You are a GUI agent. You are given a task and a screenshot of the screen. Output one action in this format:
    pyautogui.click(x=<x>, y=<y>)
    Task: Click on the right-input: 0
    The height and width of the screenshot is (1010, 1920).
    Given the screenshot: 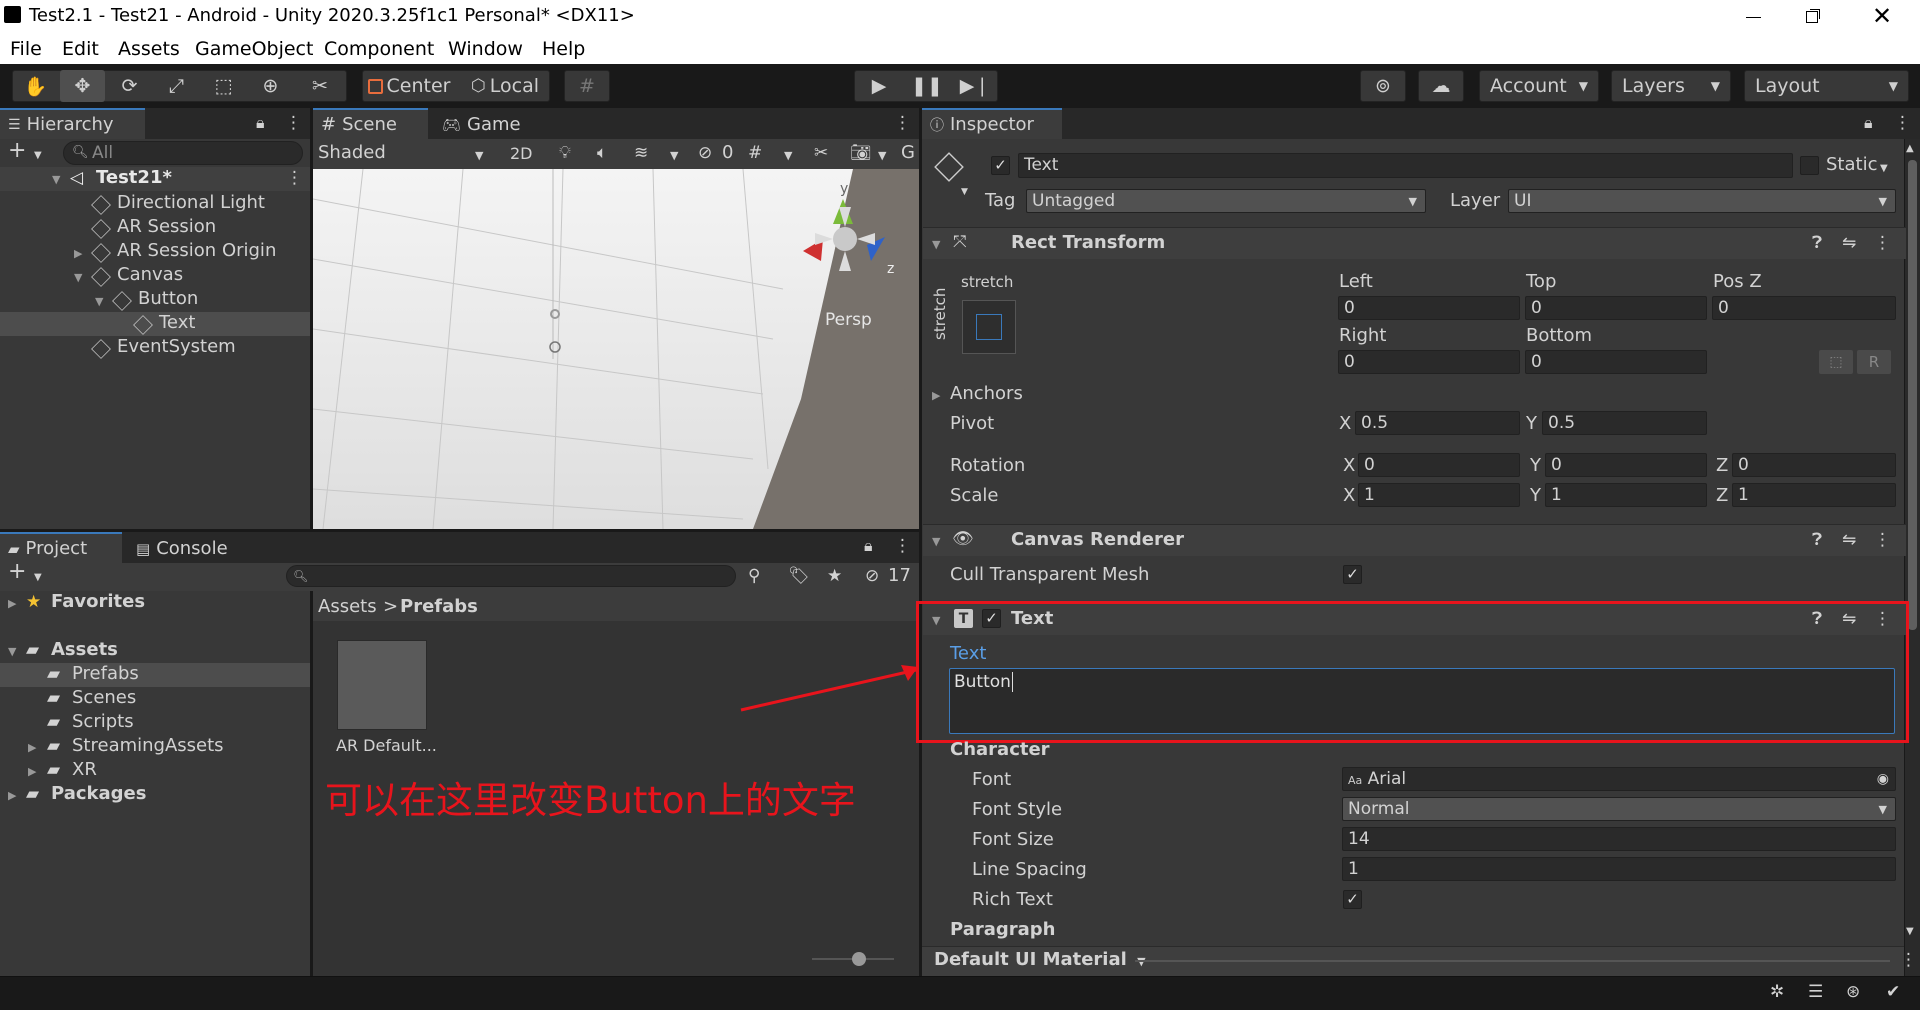 What is the action you would take?
    pyautogui.click(x=1429, y=362)
    